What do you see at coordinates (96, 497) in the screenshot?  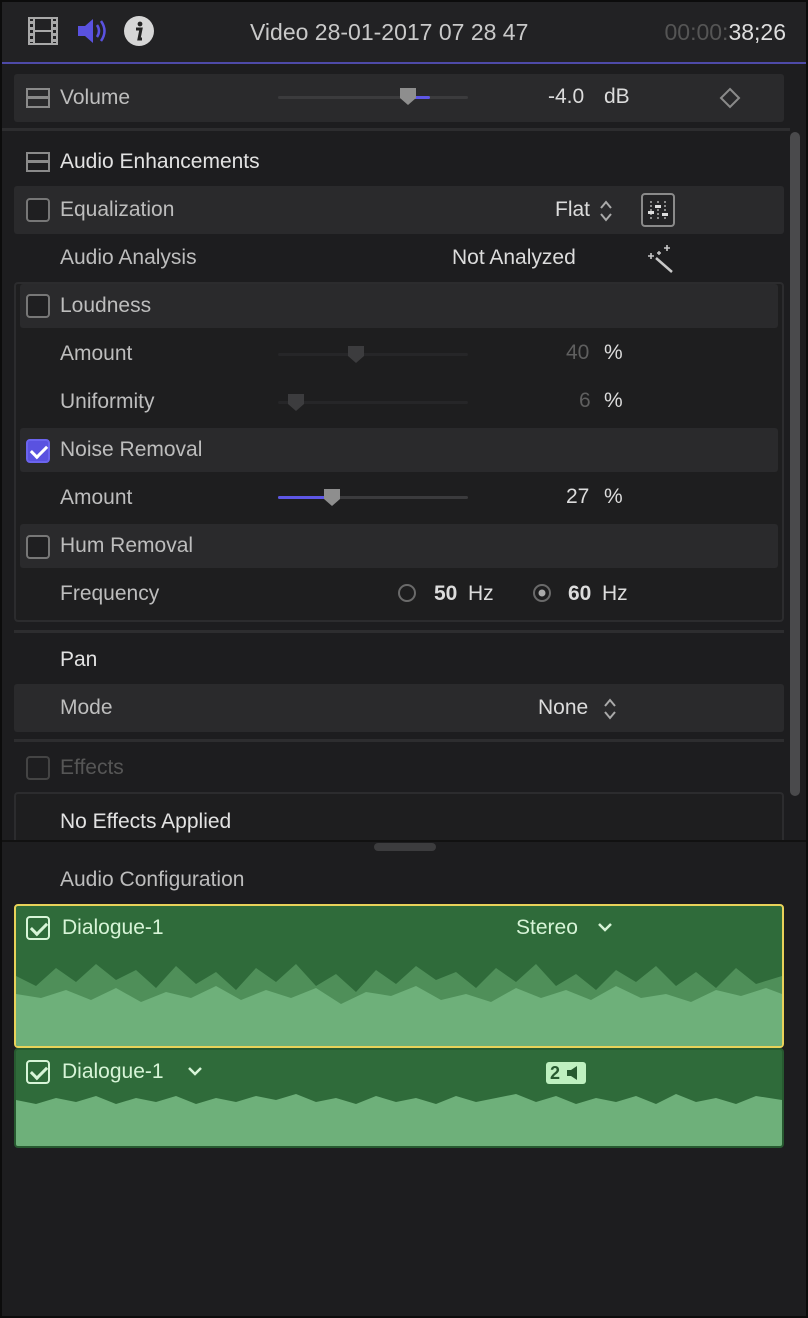 I see `noise-amount-label: Amount` at bounding box center [96, 497].